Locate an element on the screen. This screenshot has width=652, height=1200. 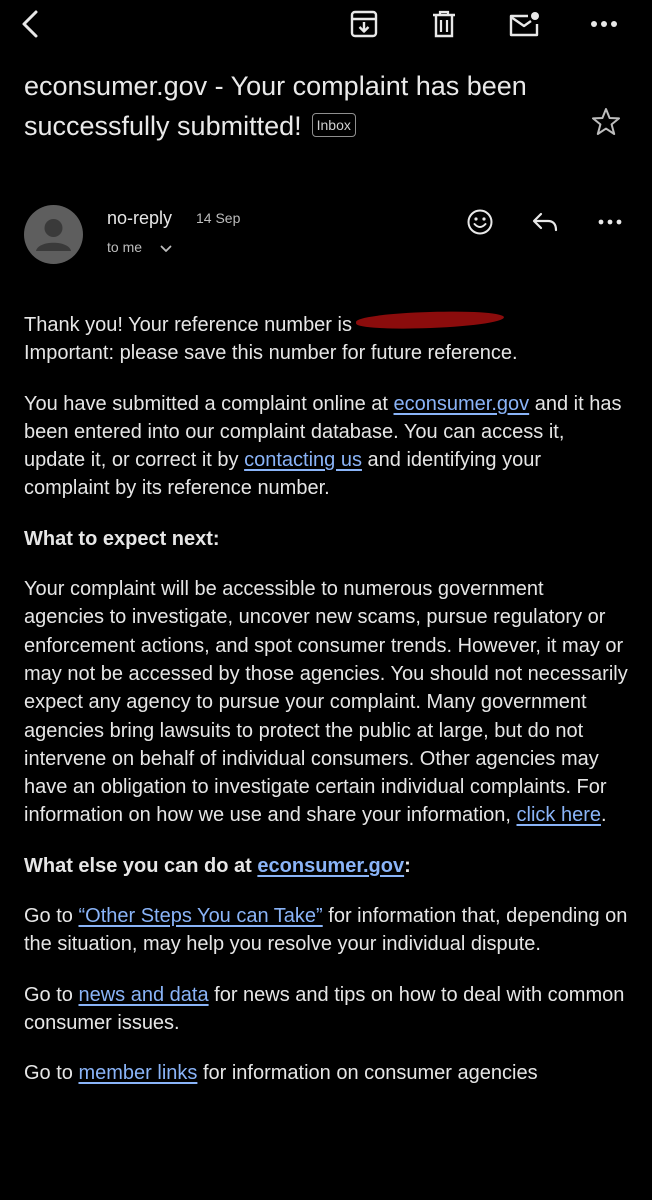
reference-text: Thank you! Your reference number is is located at coordinates (188, 325).